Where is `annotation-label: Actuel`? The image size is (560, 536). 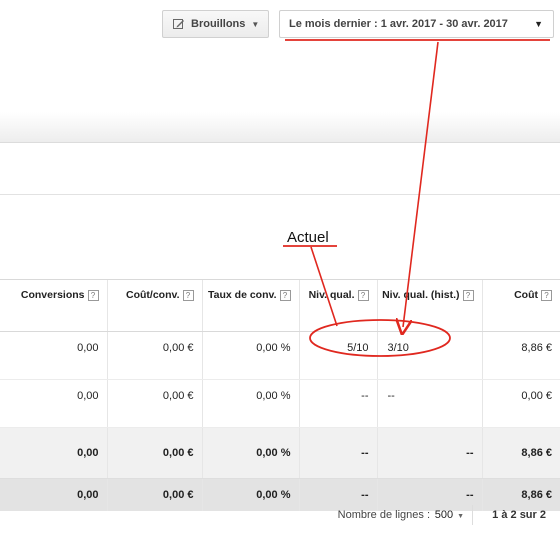
annotation-label: Actuel is located at coordinates (308, 237).